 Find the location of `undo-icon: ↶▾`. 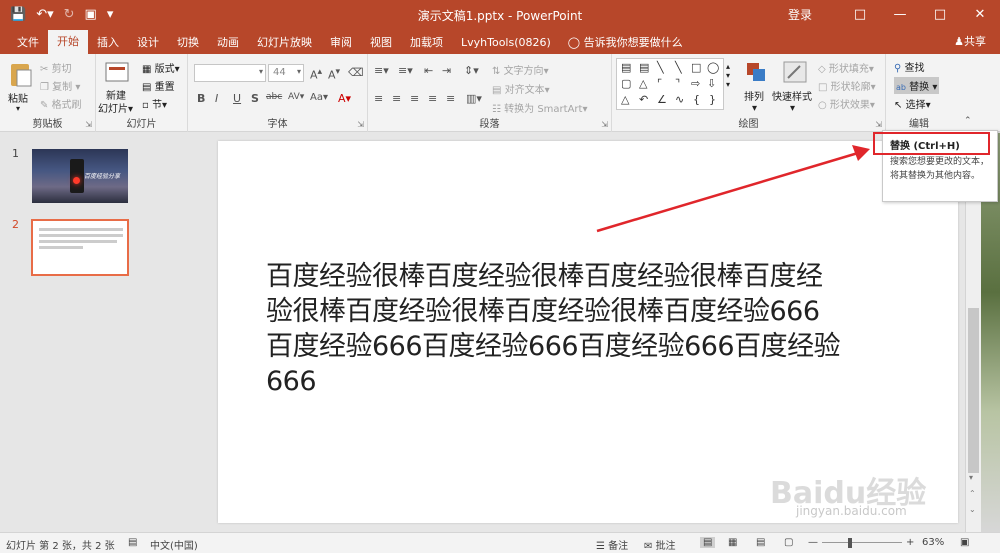

undo-icon: ↶▾ is located at coordinates (44, 14).